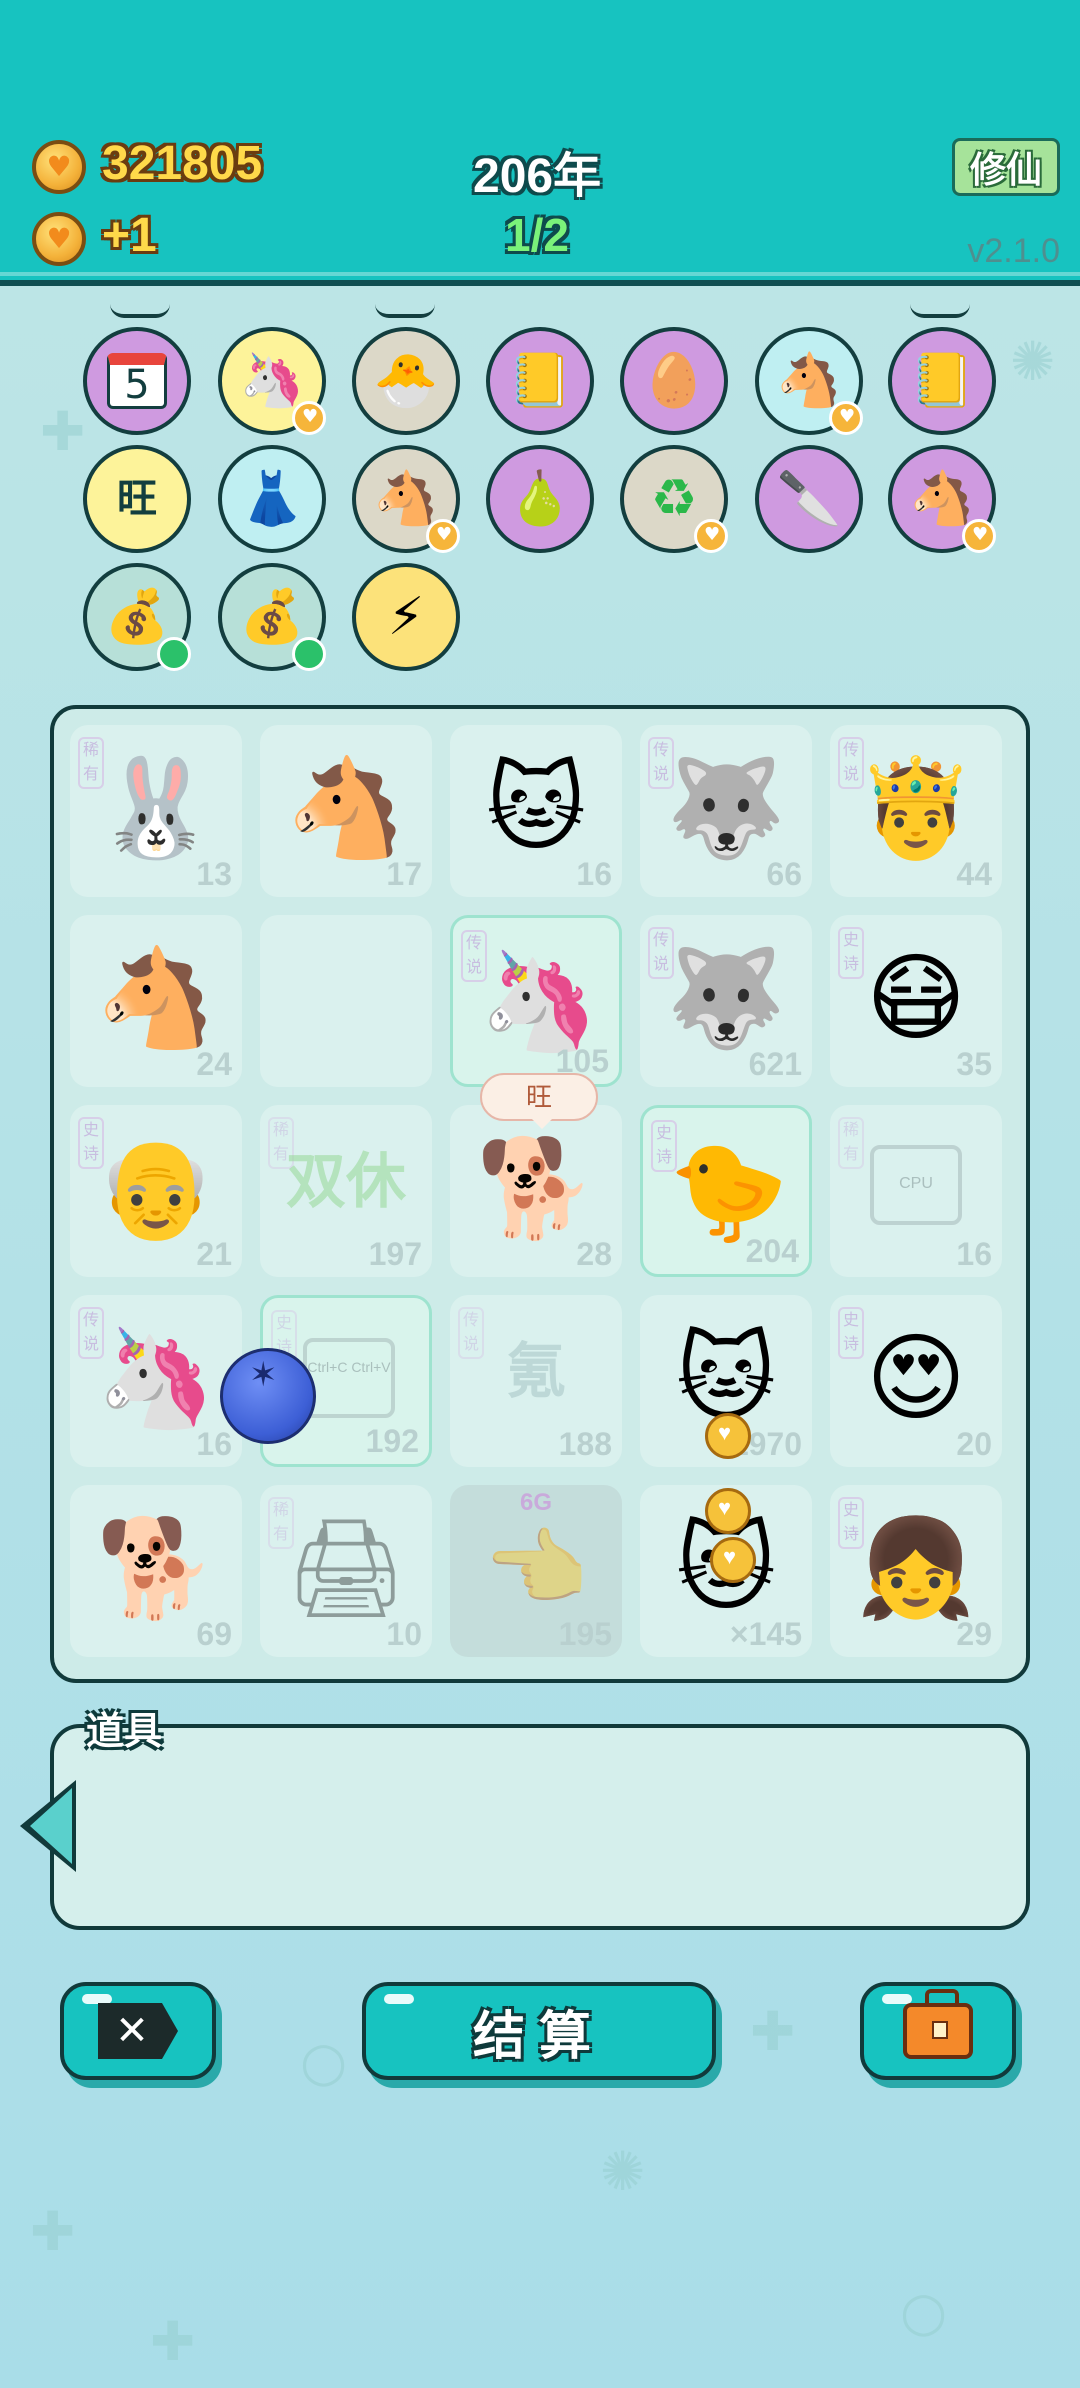 This screenshot has height=2388, width=1080. I want to click on top-bar: 321805 +1 206年 1/2 修仙 v2.1.0, so click(540, 143).